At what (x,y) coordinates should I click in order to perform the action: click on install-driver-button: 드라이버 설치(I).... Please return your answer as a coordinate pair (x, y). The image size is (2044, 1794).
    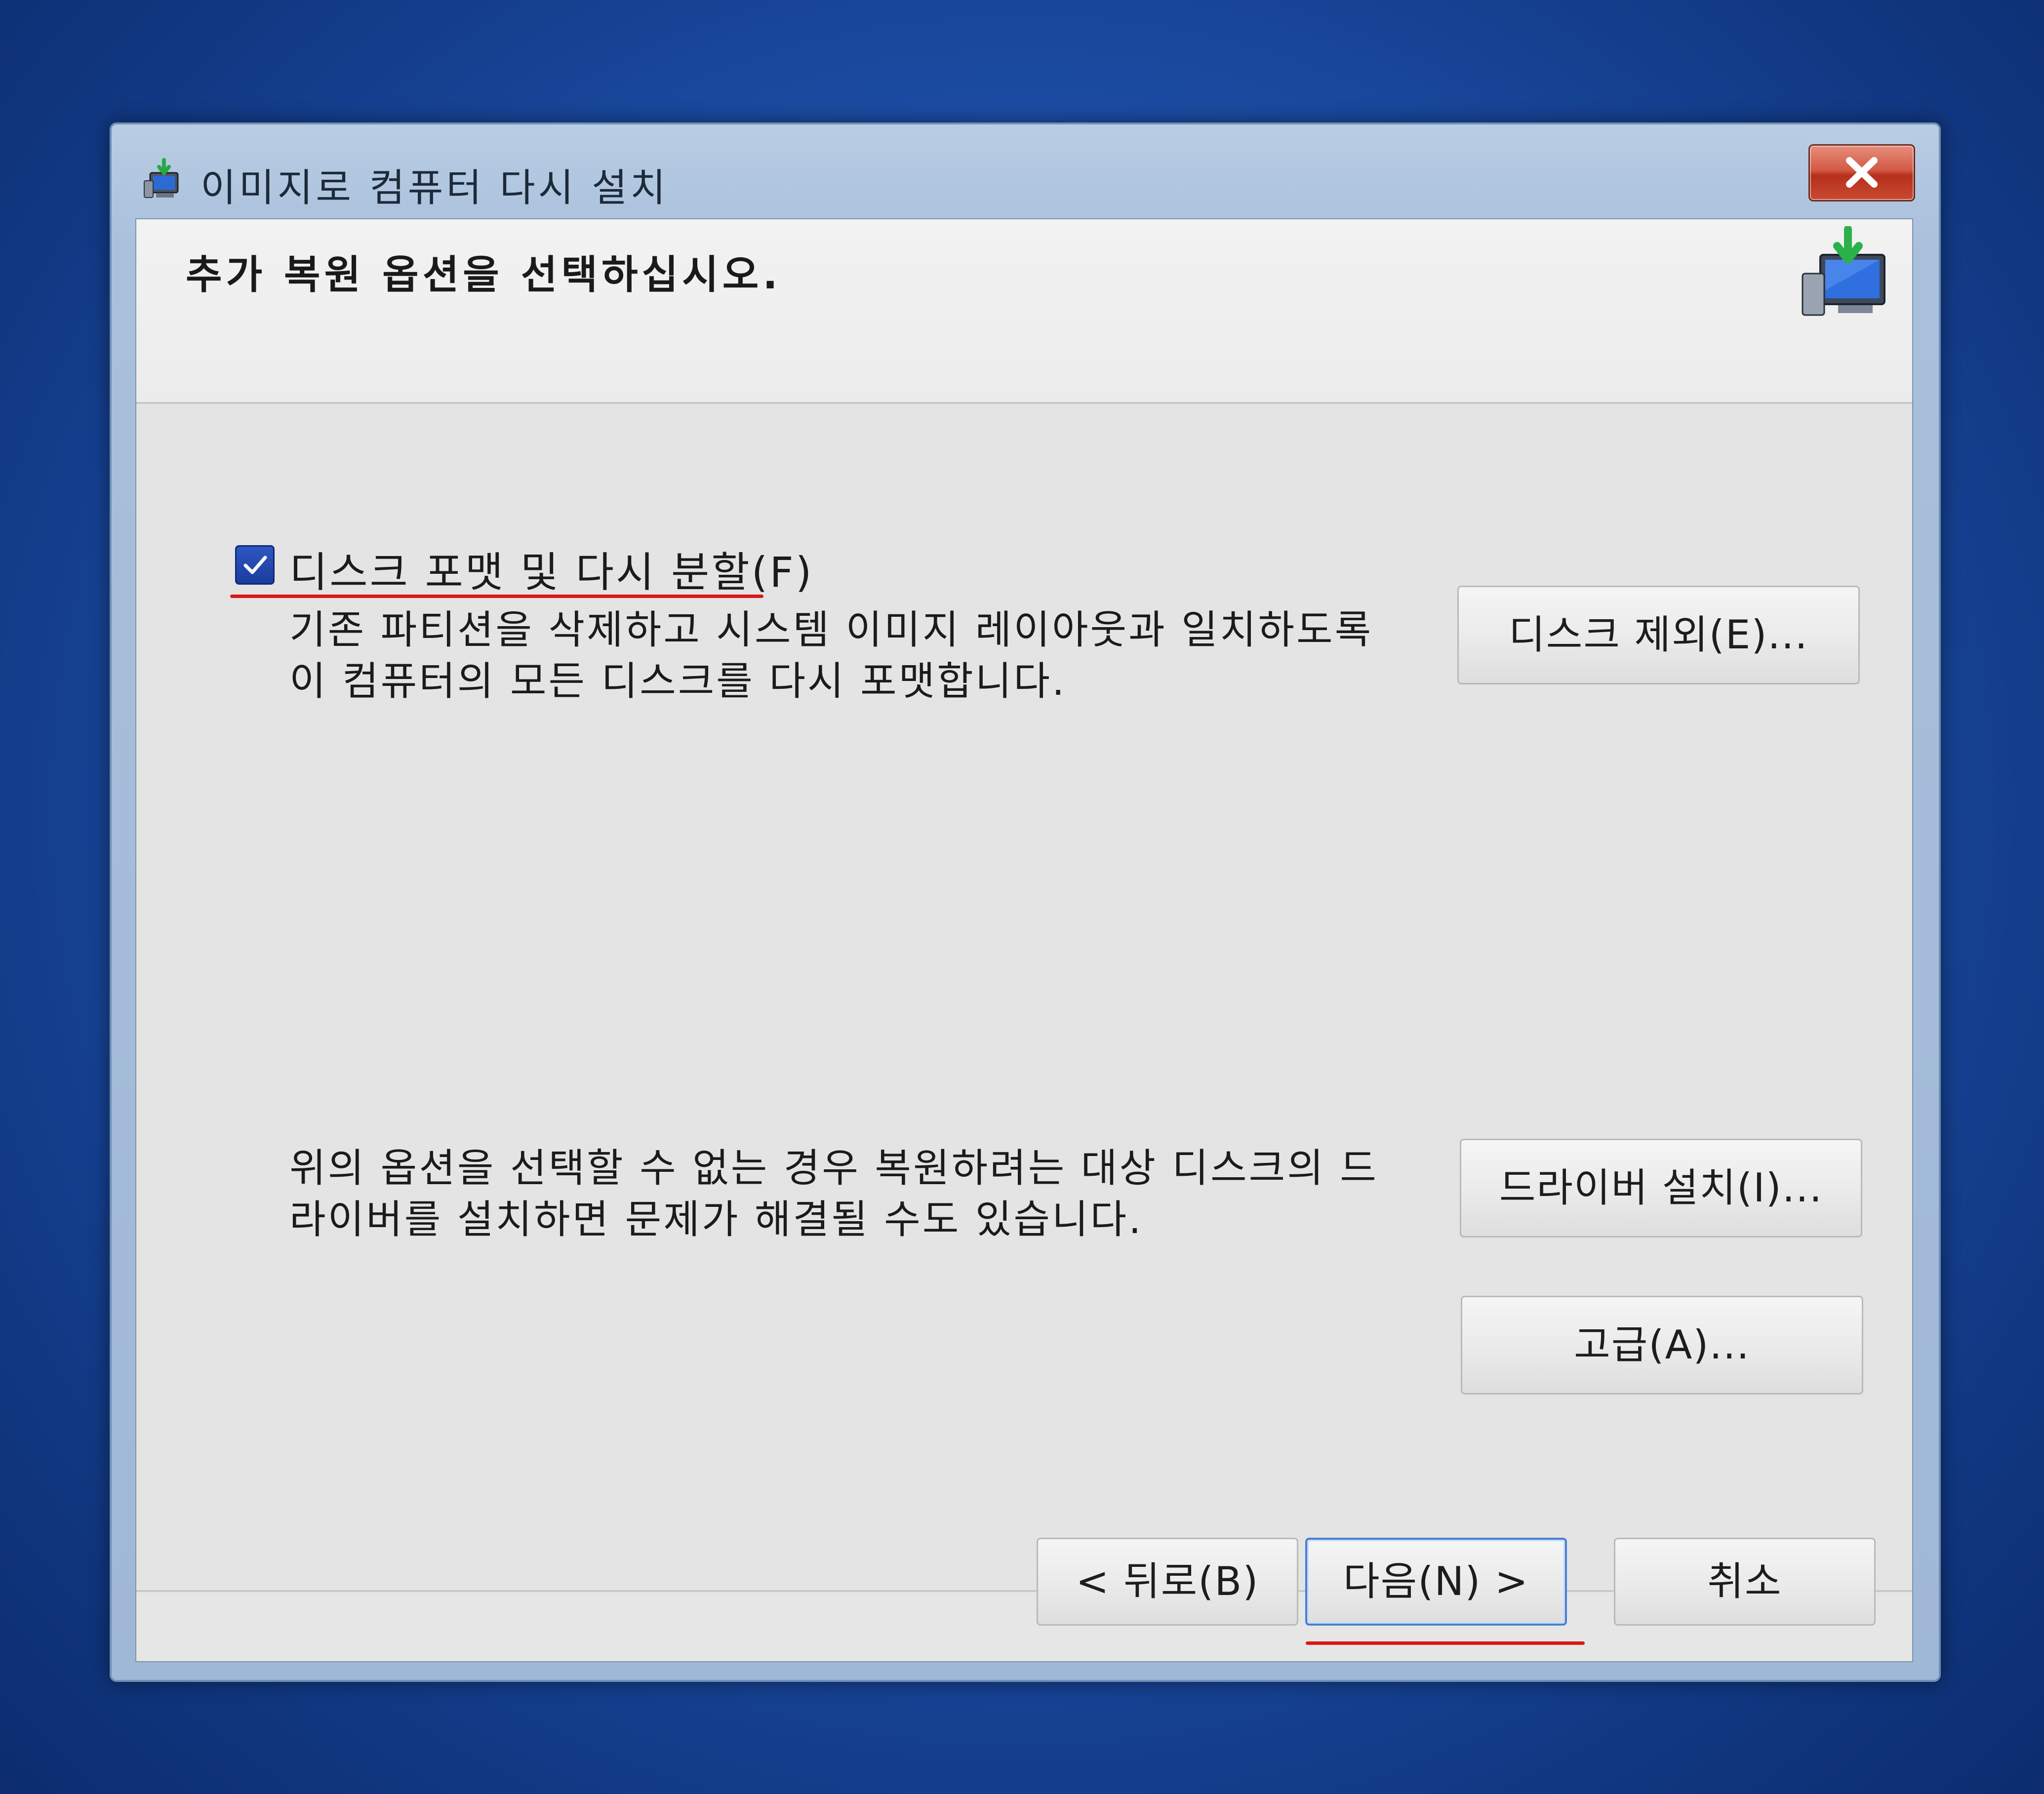
    Looking at the image, I should click on (1661, 1188).